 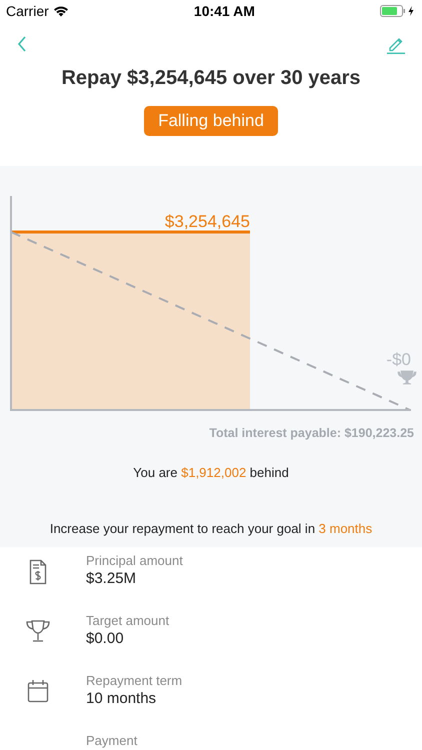 I want to click on chart-value-label: $3,254,645, so click(x=207, y=221).